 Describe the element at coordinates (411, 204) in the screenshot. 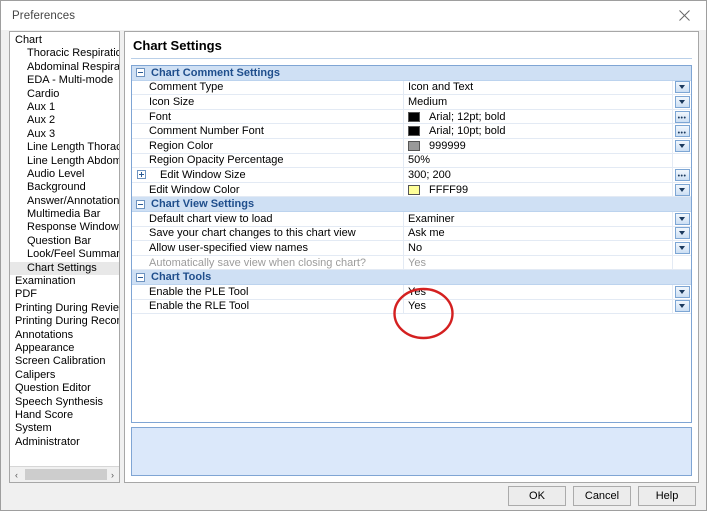

I see `property-category-row: Chart View Settings` at that location.